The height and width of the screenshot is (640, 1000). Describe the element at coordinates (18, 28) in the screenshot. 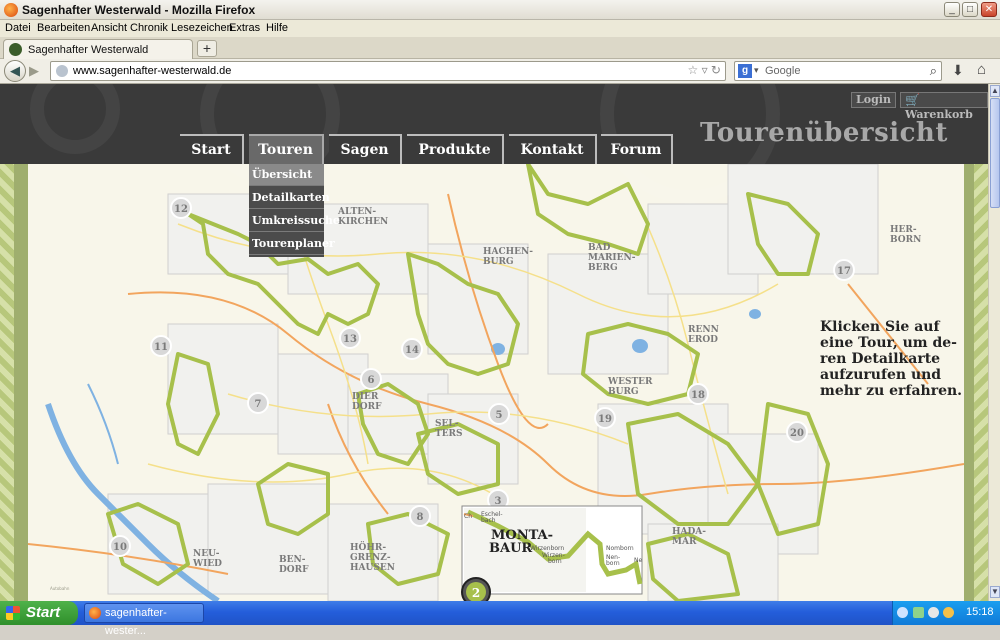

I see `menu-datei: Datei` at that location.